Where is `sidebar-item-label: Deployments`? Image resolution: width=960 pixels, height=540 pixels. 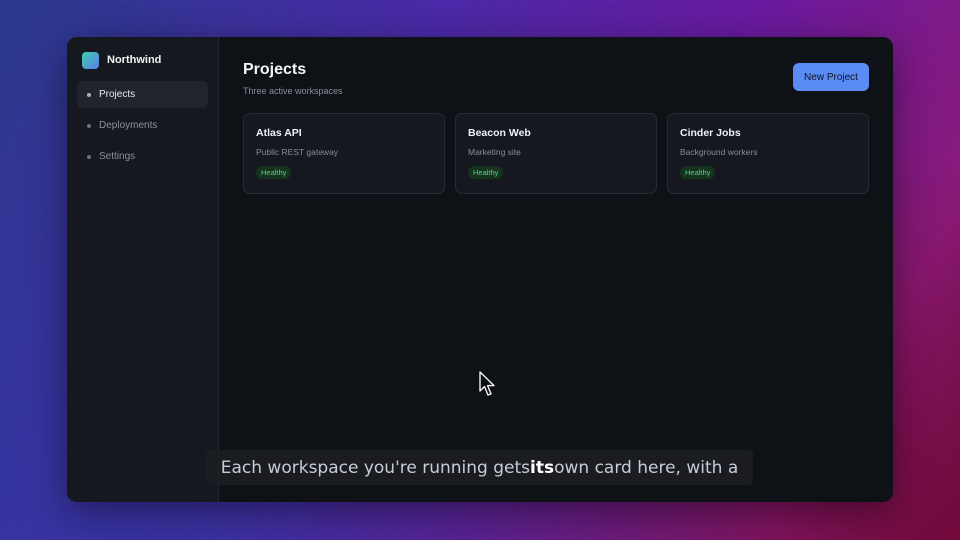 sidebar-item-label: Deployments is located at coordinates (128, 125).